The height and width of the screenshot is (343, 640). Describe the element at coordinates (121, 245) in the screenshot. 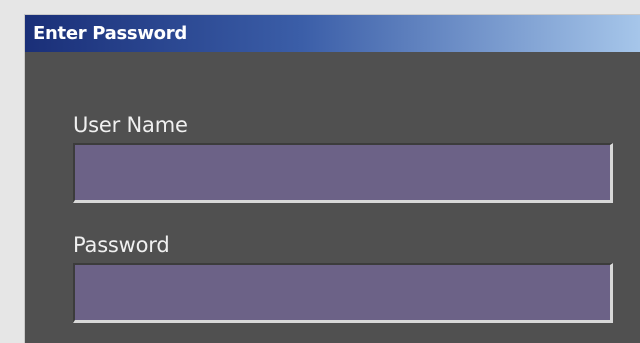

I see `password-label: Password` at that location.